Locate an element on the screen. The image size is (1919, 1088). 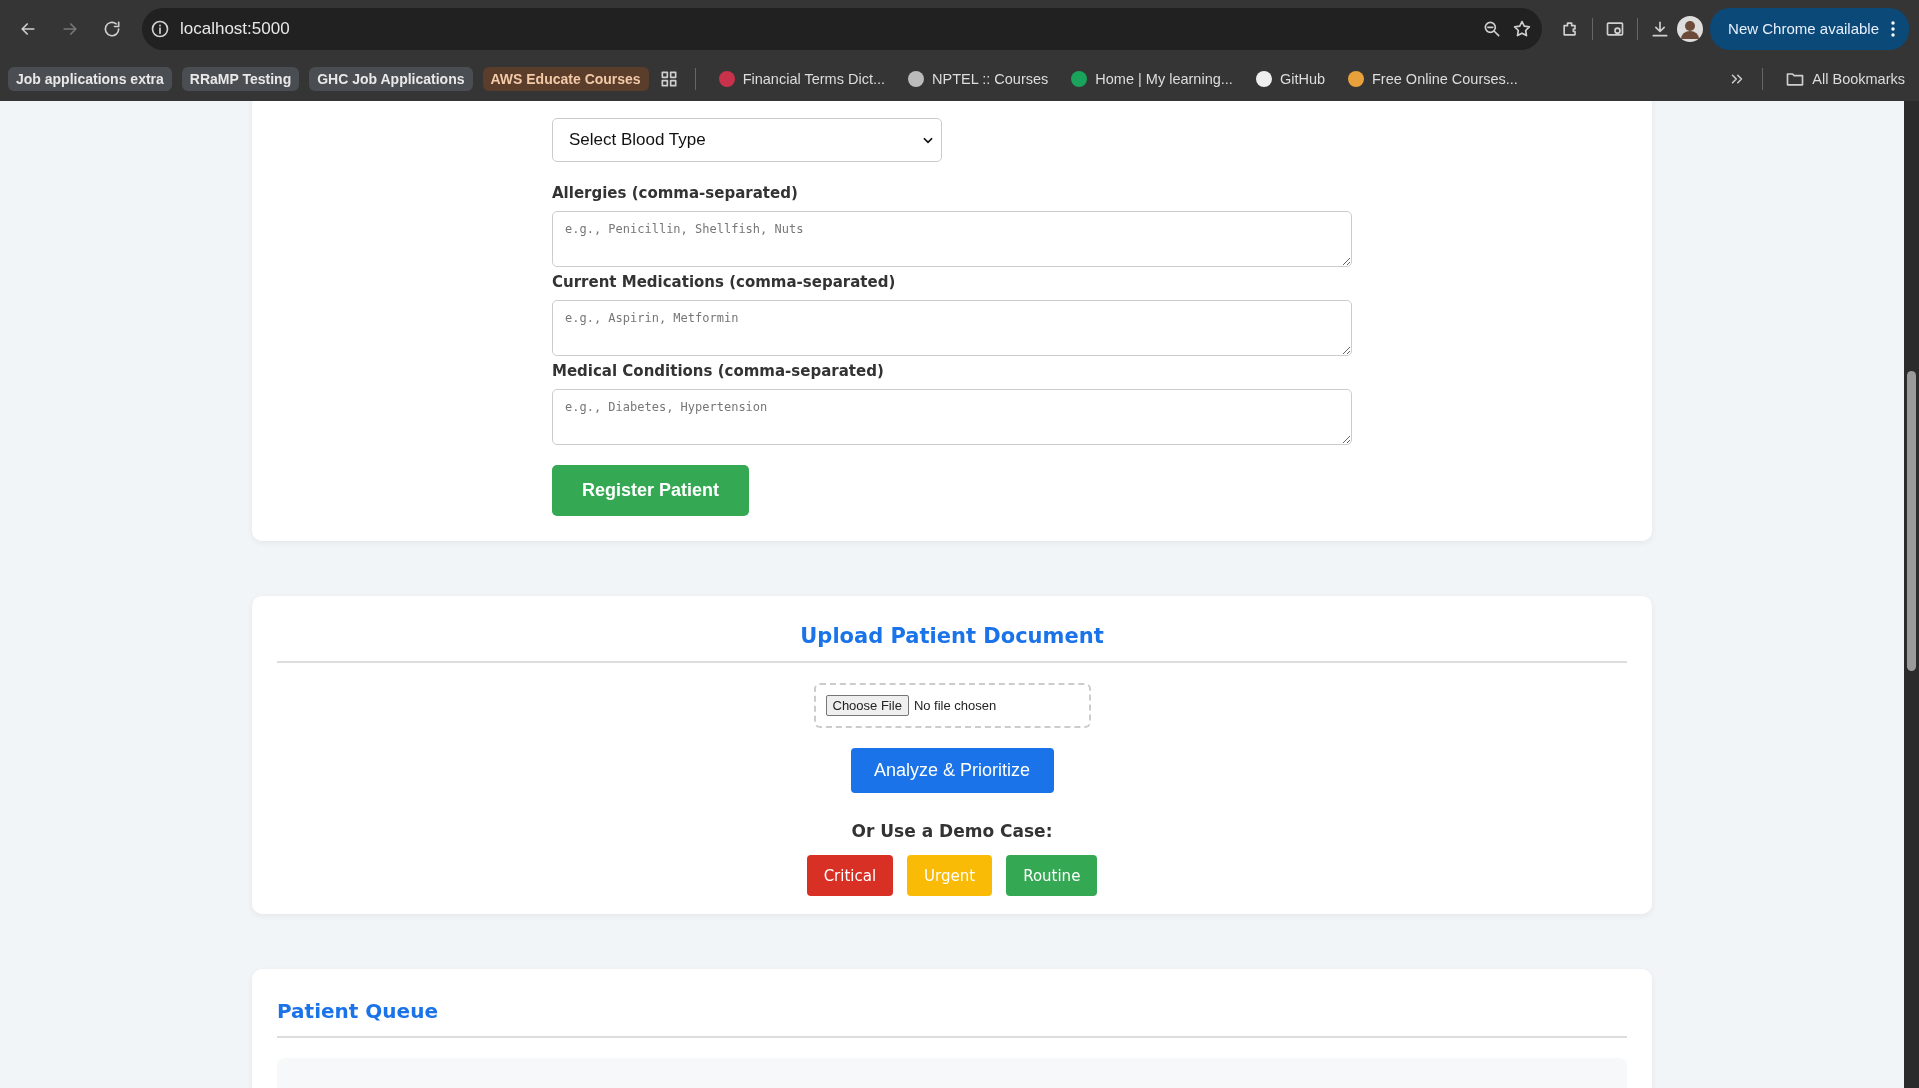
field-label: Medical Conditions (comma-separated) is located at coordinates (718, 371).